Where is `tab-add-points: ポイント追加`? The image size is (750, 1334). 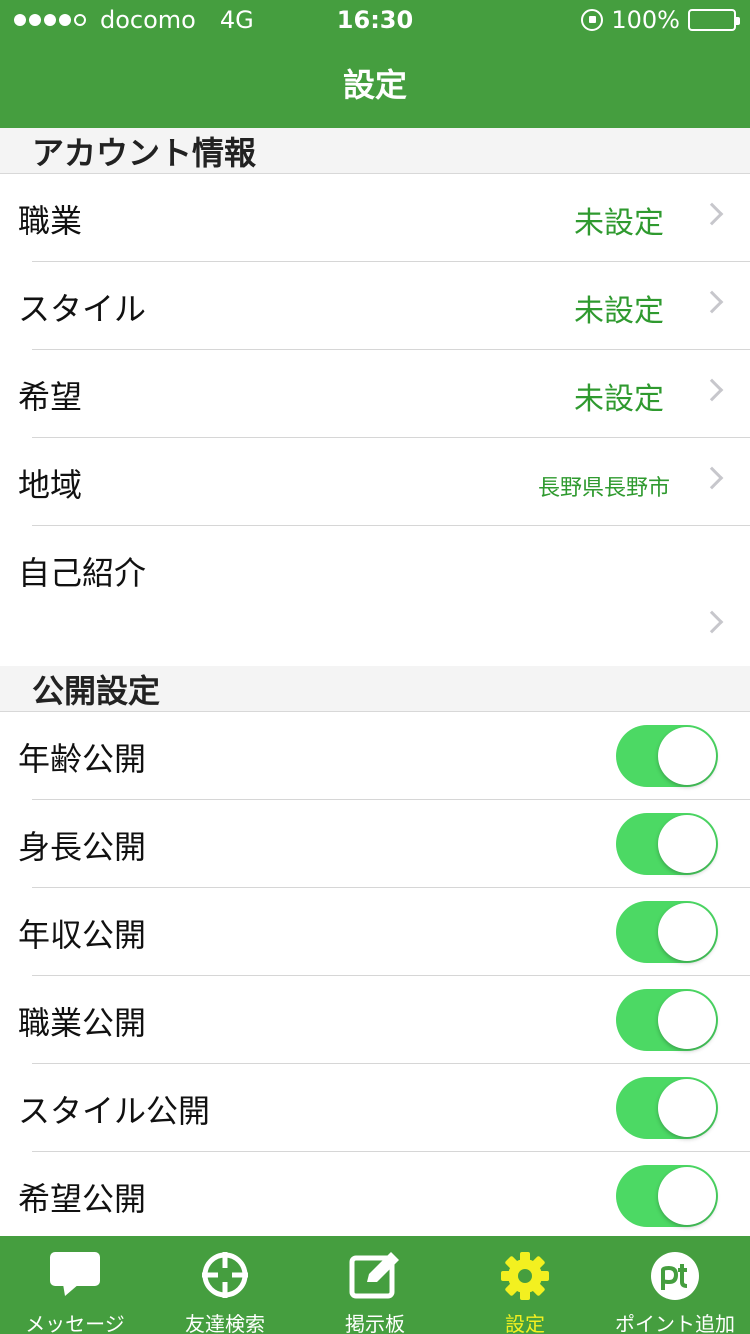
tab-add-points: ポイント追加 is located at coordinates (675, 1285).